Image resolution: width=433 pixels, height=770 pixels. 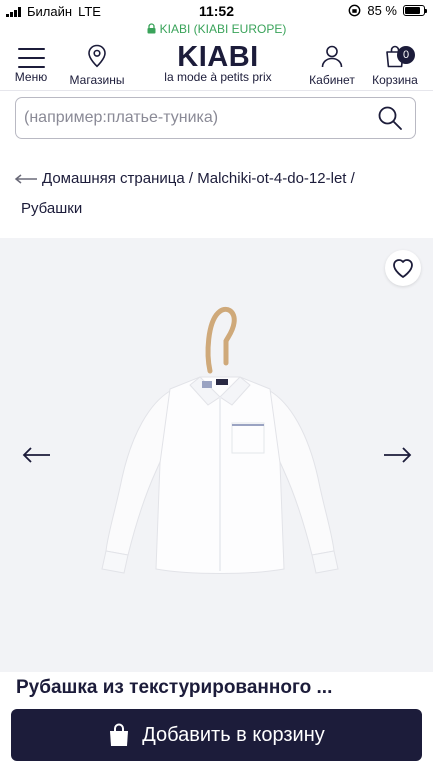 I want to click on account-button: Кабинет, so click(x=332, y=65).